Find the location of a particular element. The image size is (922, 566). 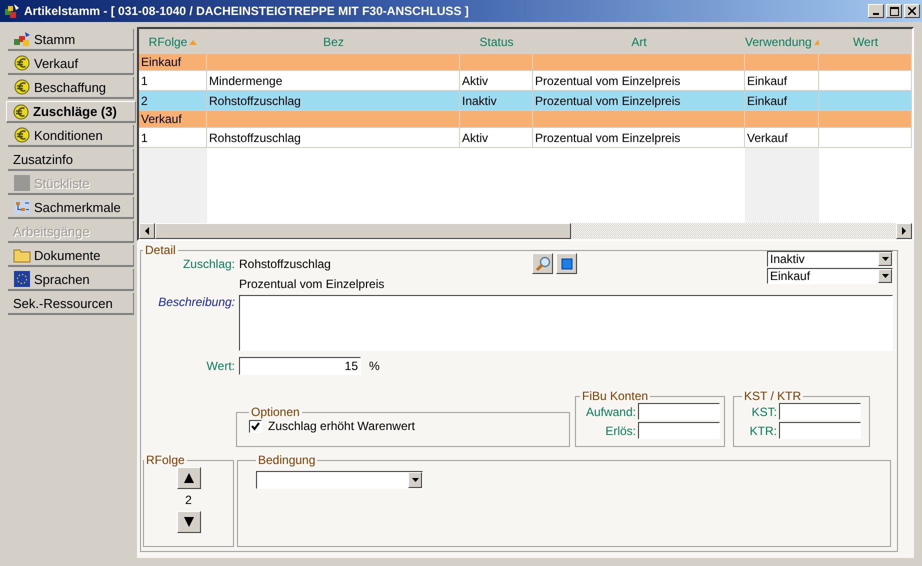

maximize-button is located at coordinates (894, 11).